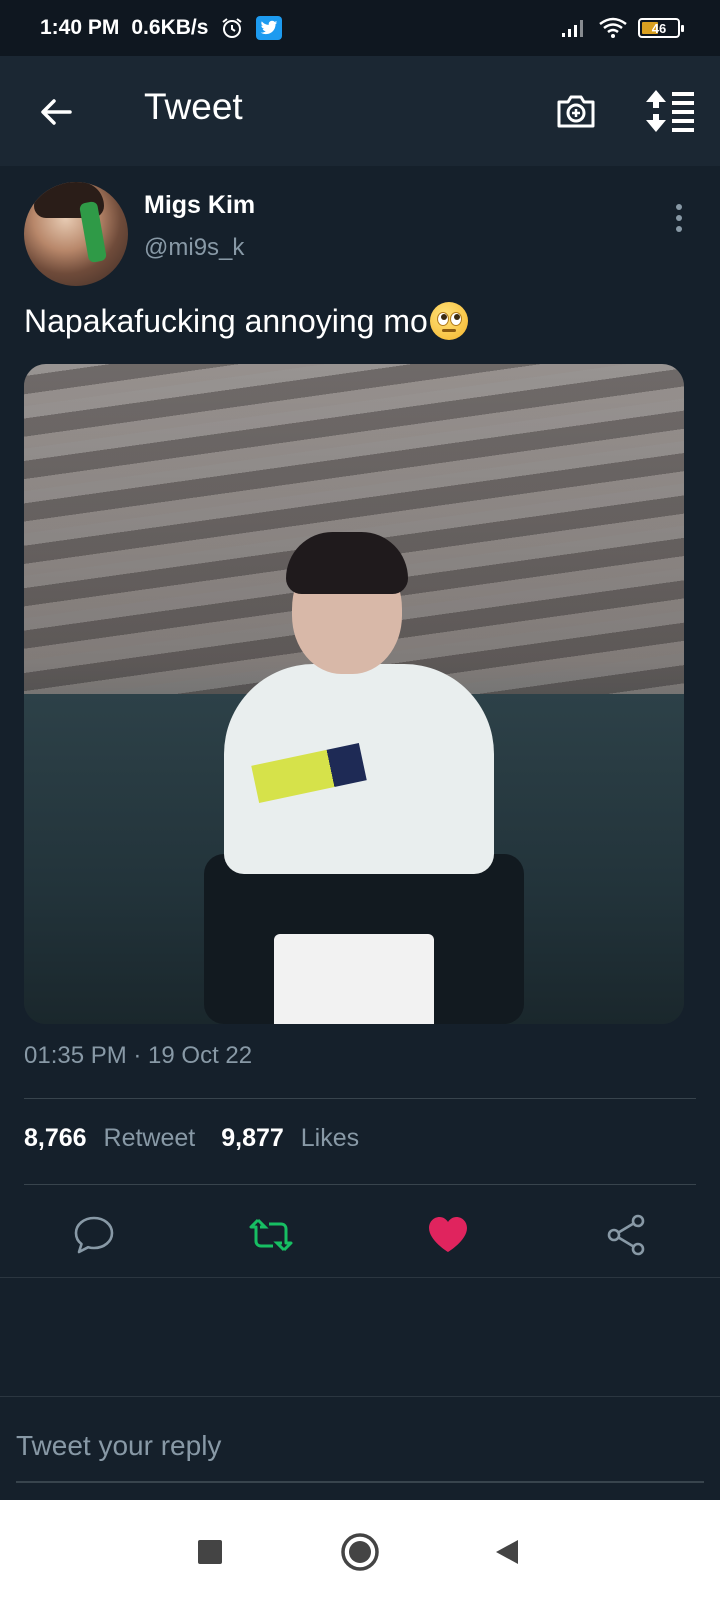  What do you see at coordinates (360, 28) in the screenshot?
I see `status-bar: 1:40 PM 0.6KB/s 46` at bounding box center [360, 28].